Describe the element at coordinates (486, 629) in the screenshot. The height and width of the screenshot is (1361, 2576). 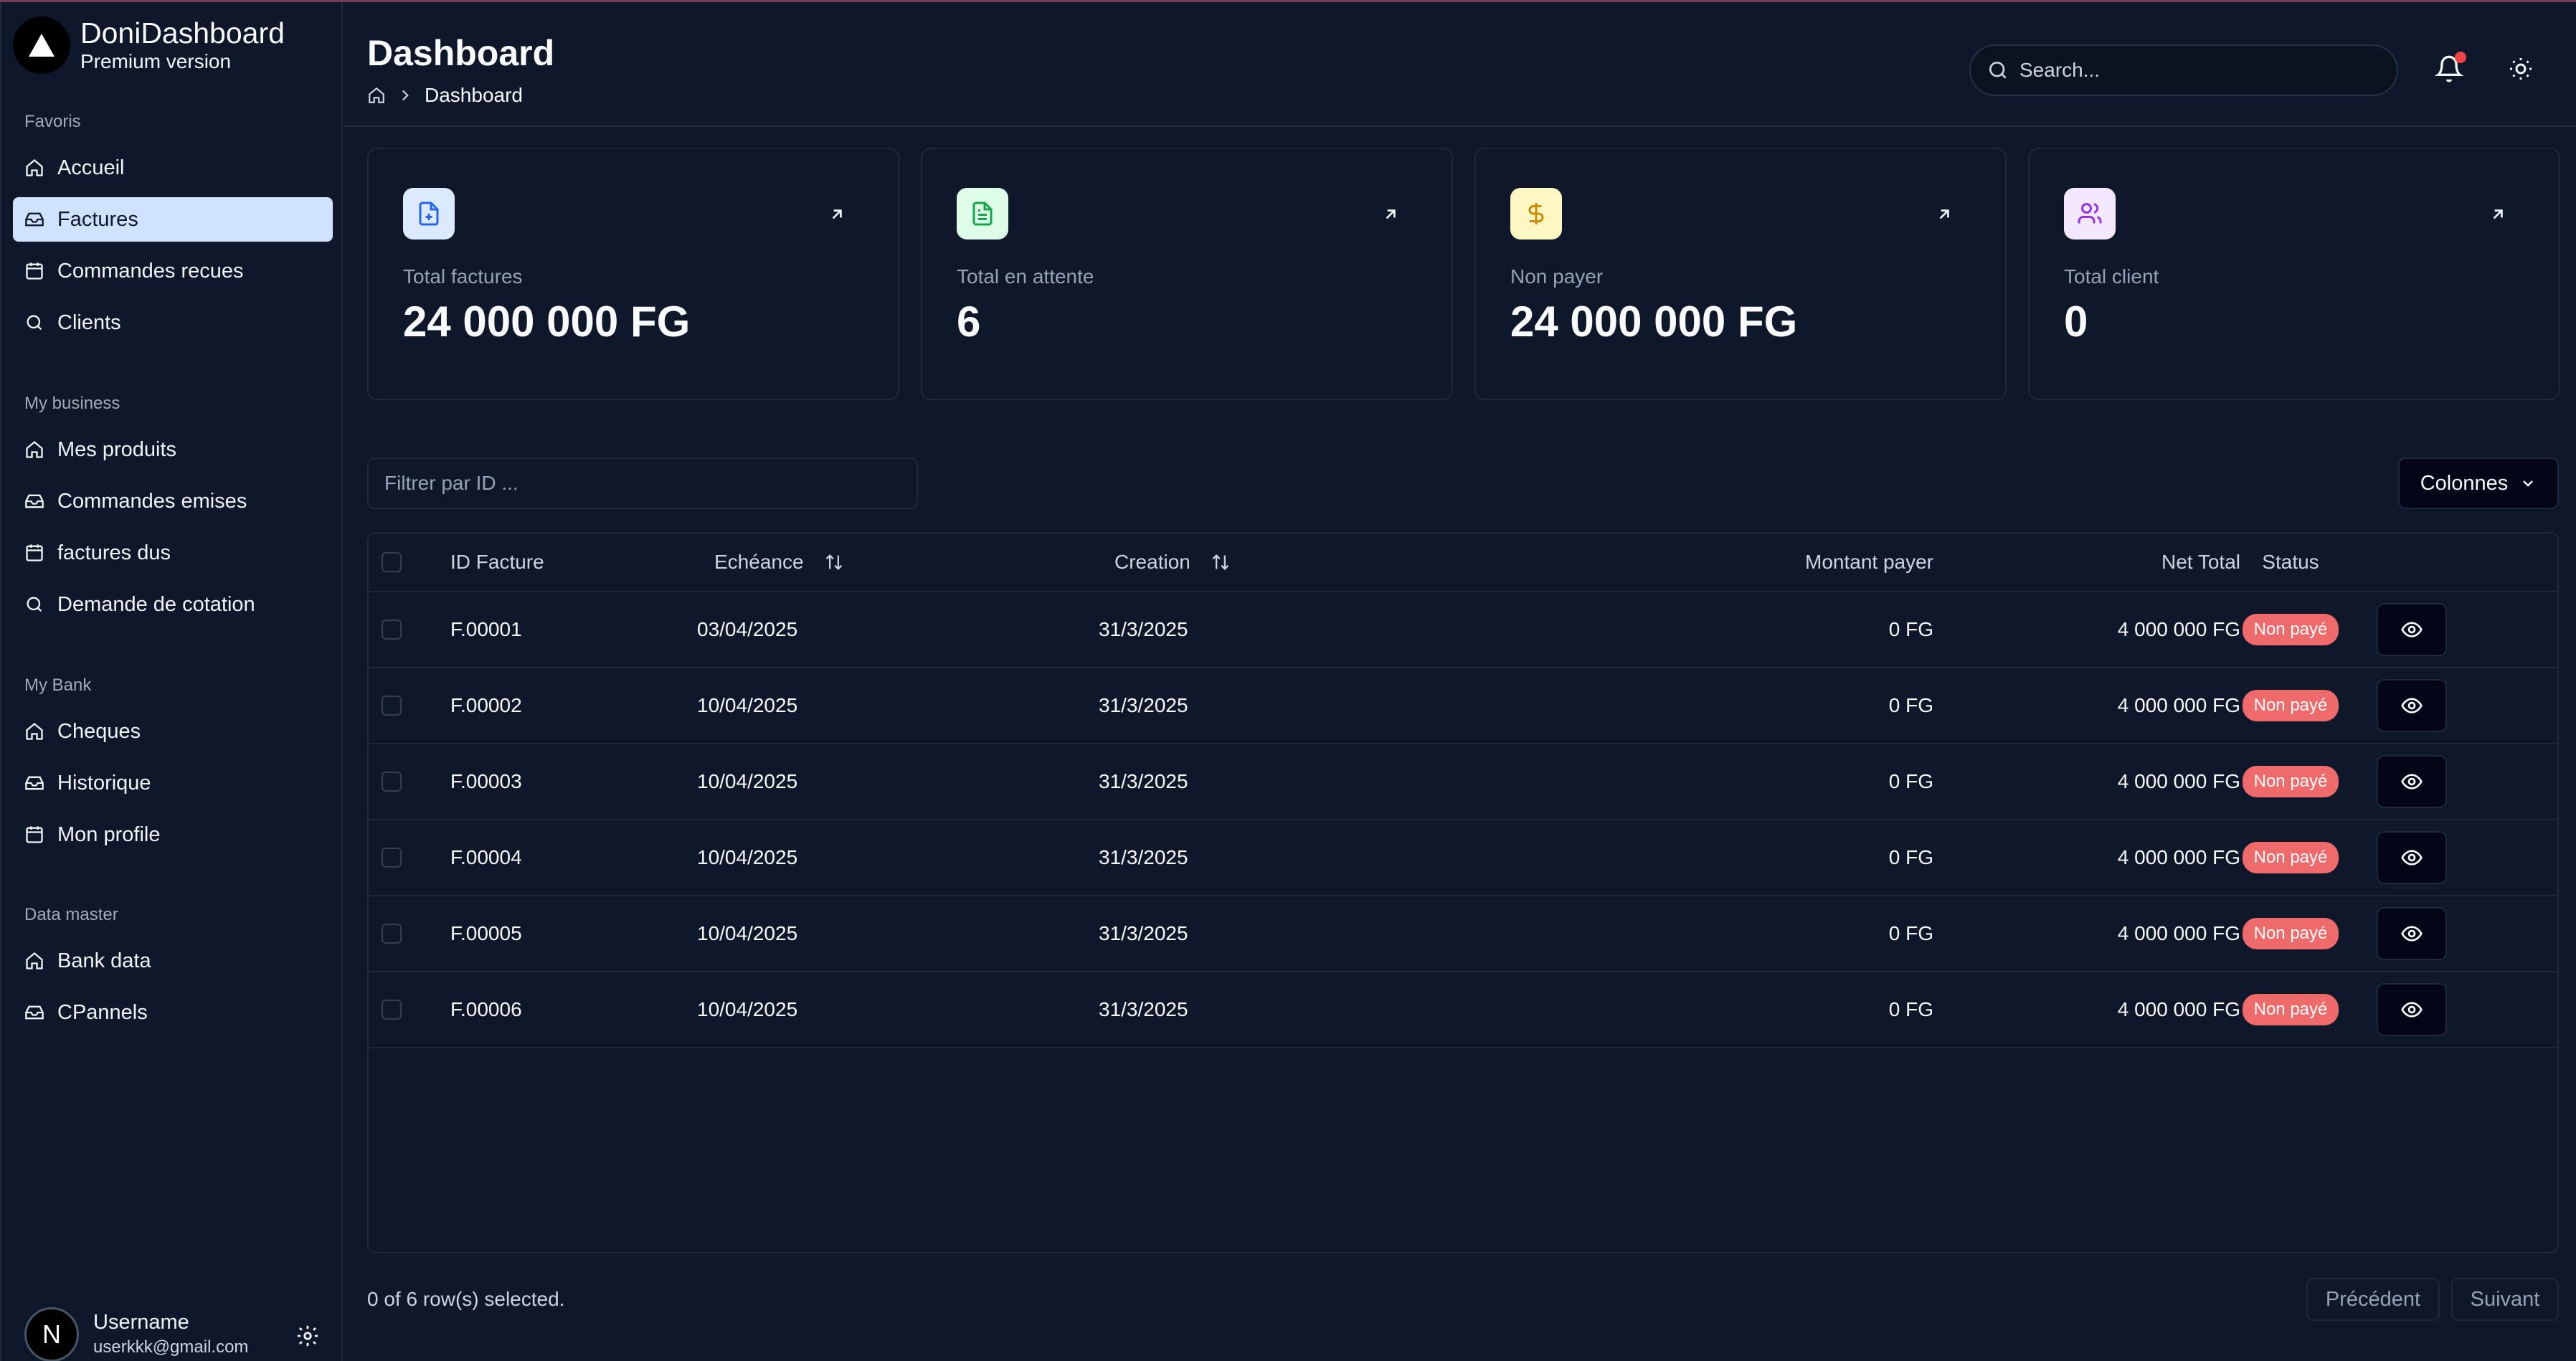
I see `cell-id: F.00001` at that location.